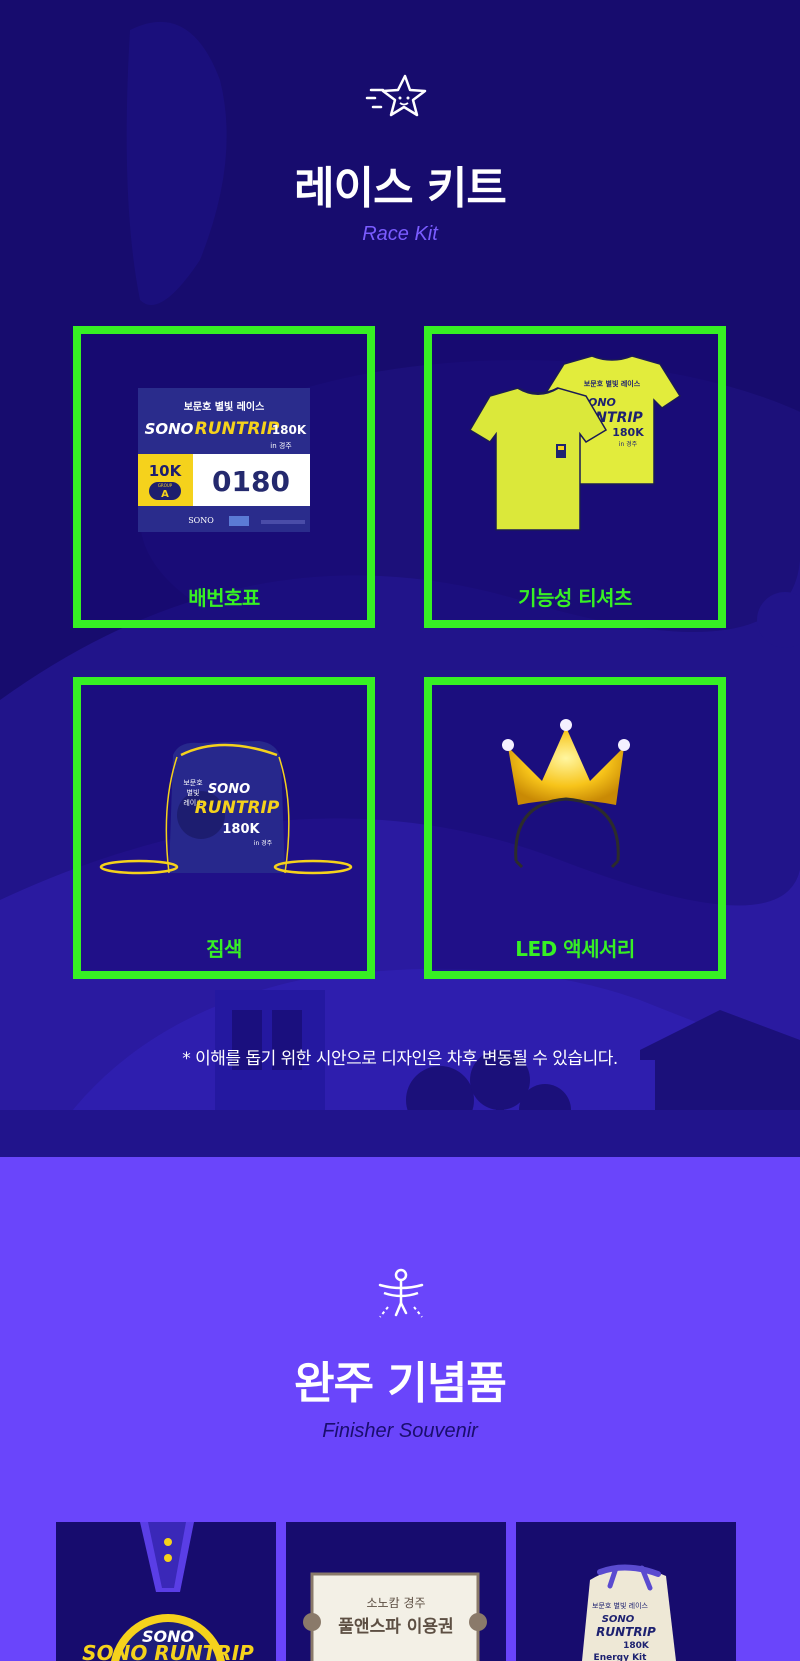  I want to click on svg-text: 0180, so click(251, 481).